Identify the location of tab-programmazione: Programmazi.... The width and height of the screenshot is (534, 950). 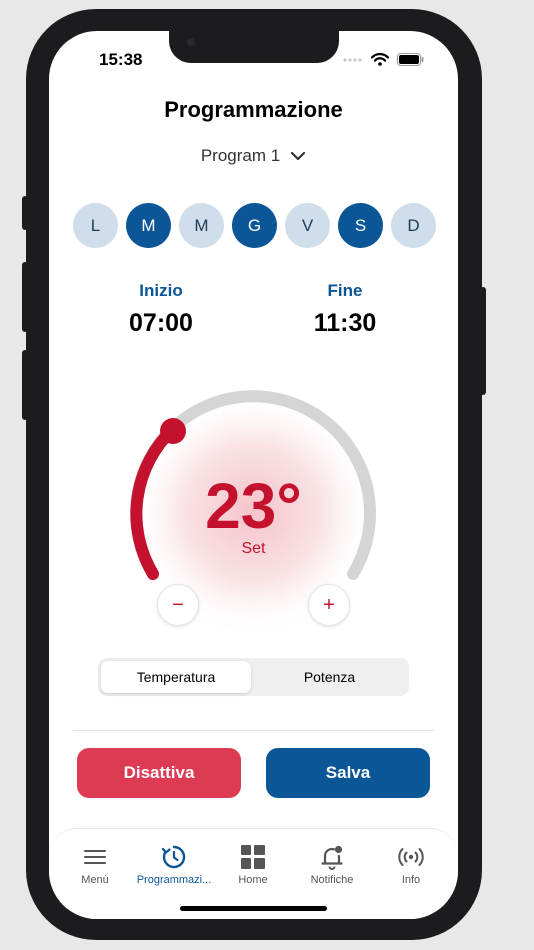
(174, 864).